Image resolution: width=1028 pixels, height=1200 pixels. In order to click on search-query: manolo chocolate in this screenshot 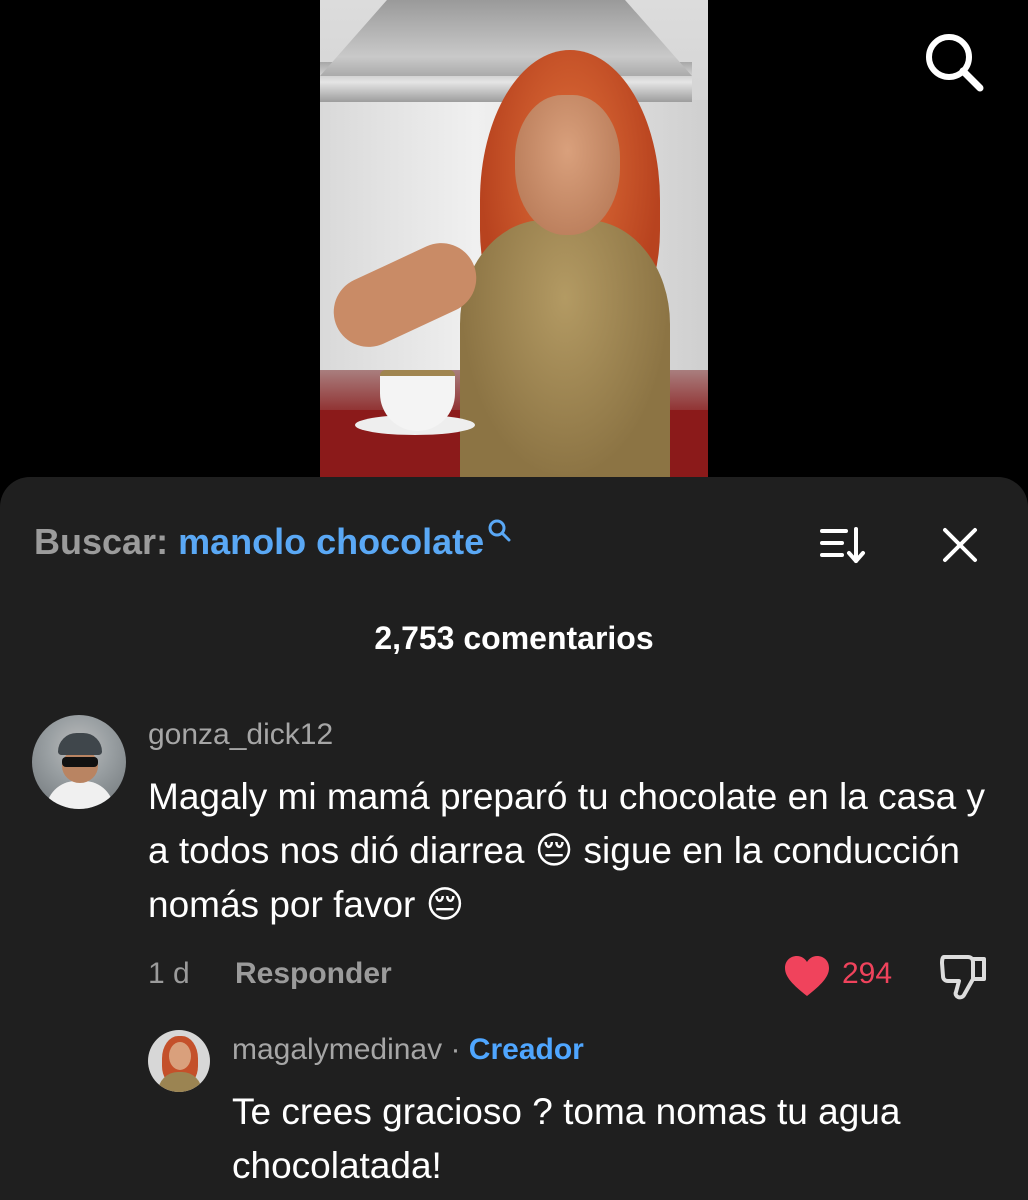, I will do `click(331, 541)`.